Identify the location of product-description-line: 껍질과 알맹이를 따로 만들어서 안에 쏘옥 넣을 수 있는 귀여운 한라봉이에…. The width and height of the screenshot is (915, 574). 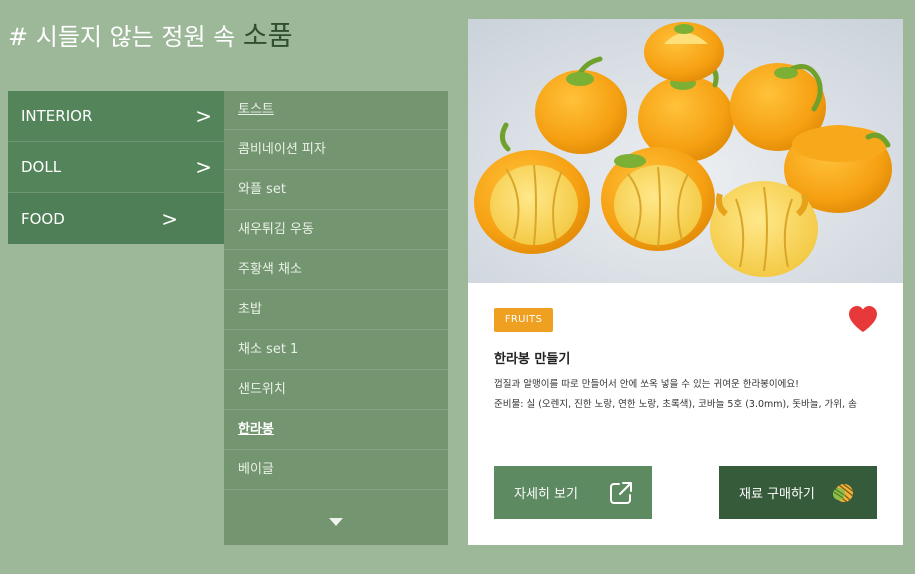
(646, 384).